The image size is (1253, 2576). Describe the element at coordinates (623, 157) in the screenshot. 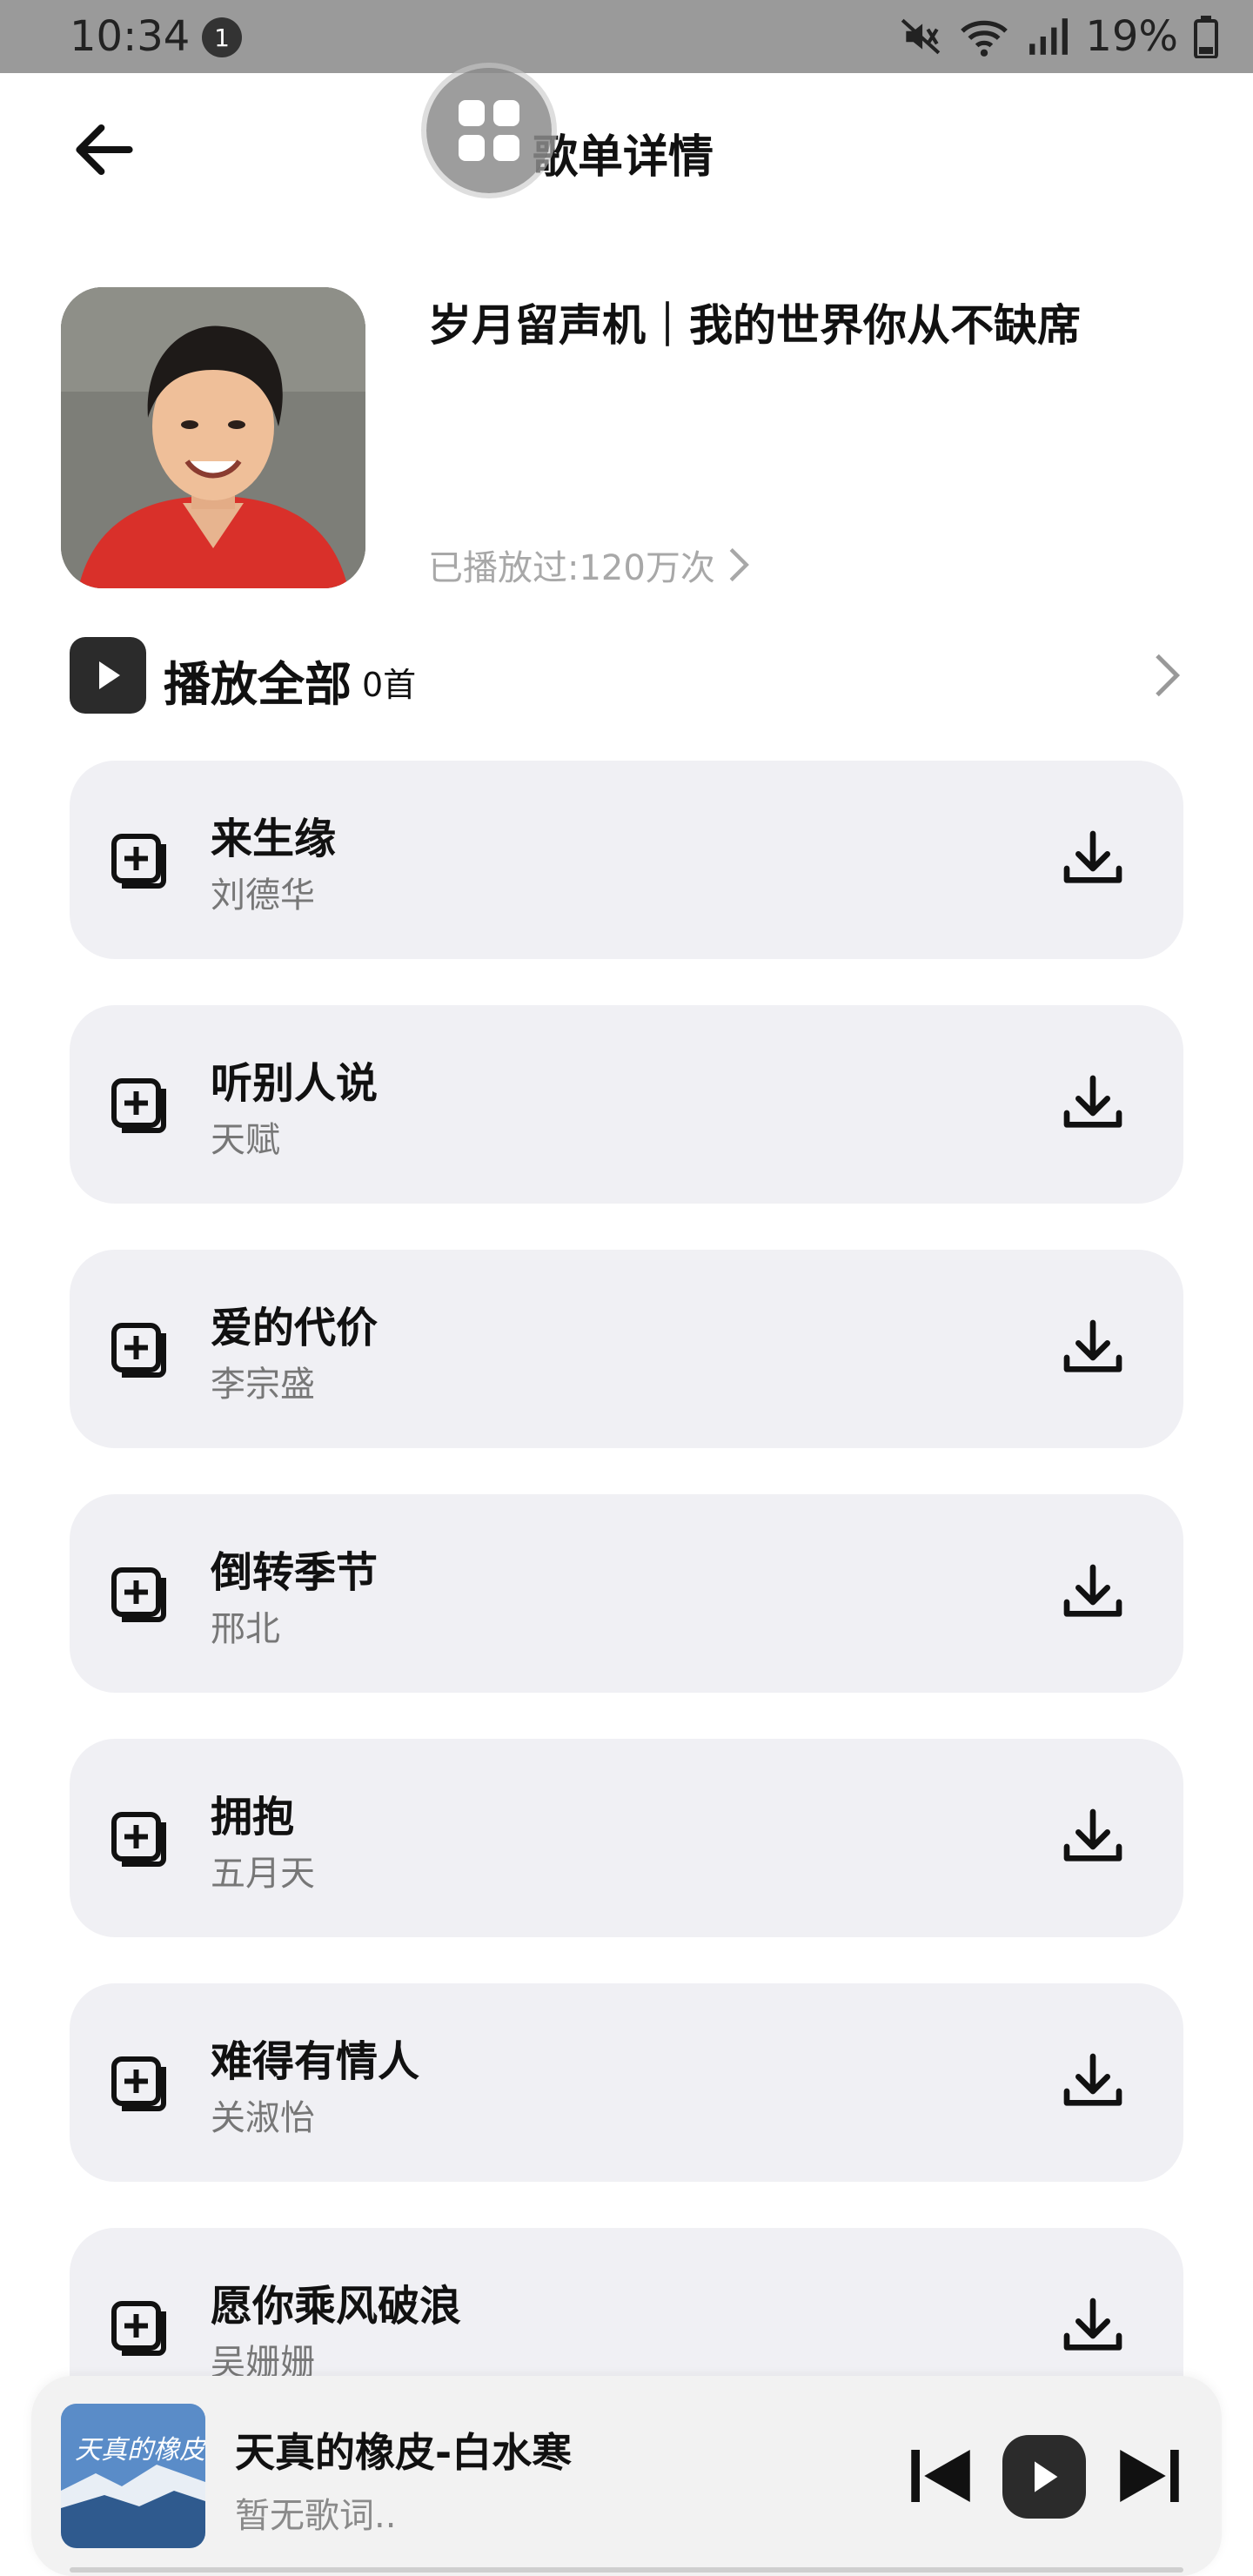

I see `page-title: 歌单详情` at that location.